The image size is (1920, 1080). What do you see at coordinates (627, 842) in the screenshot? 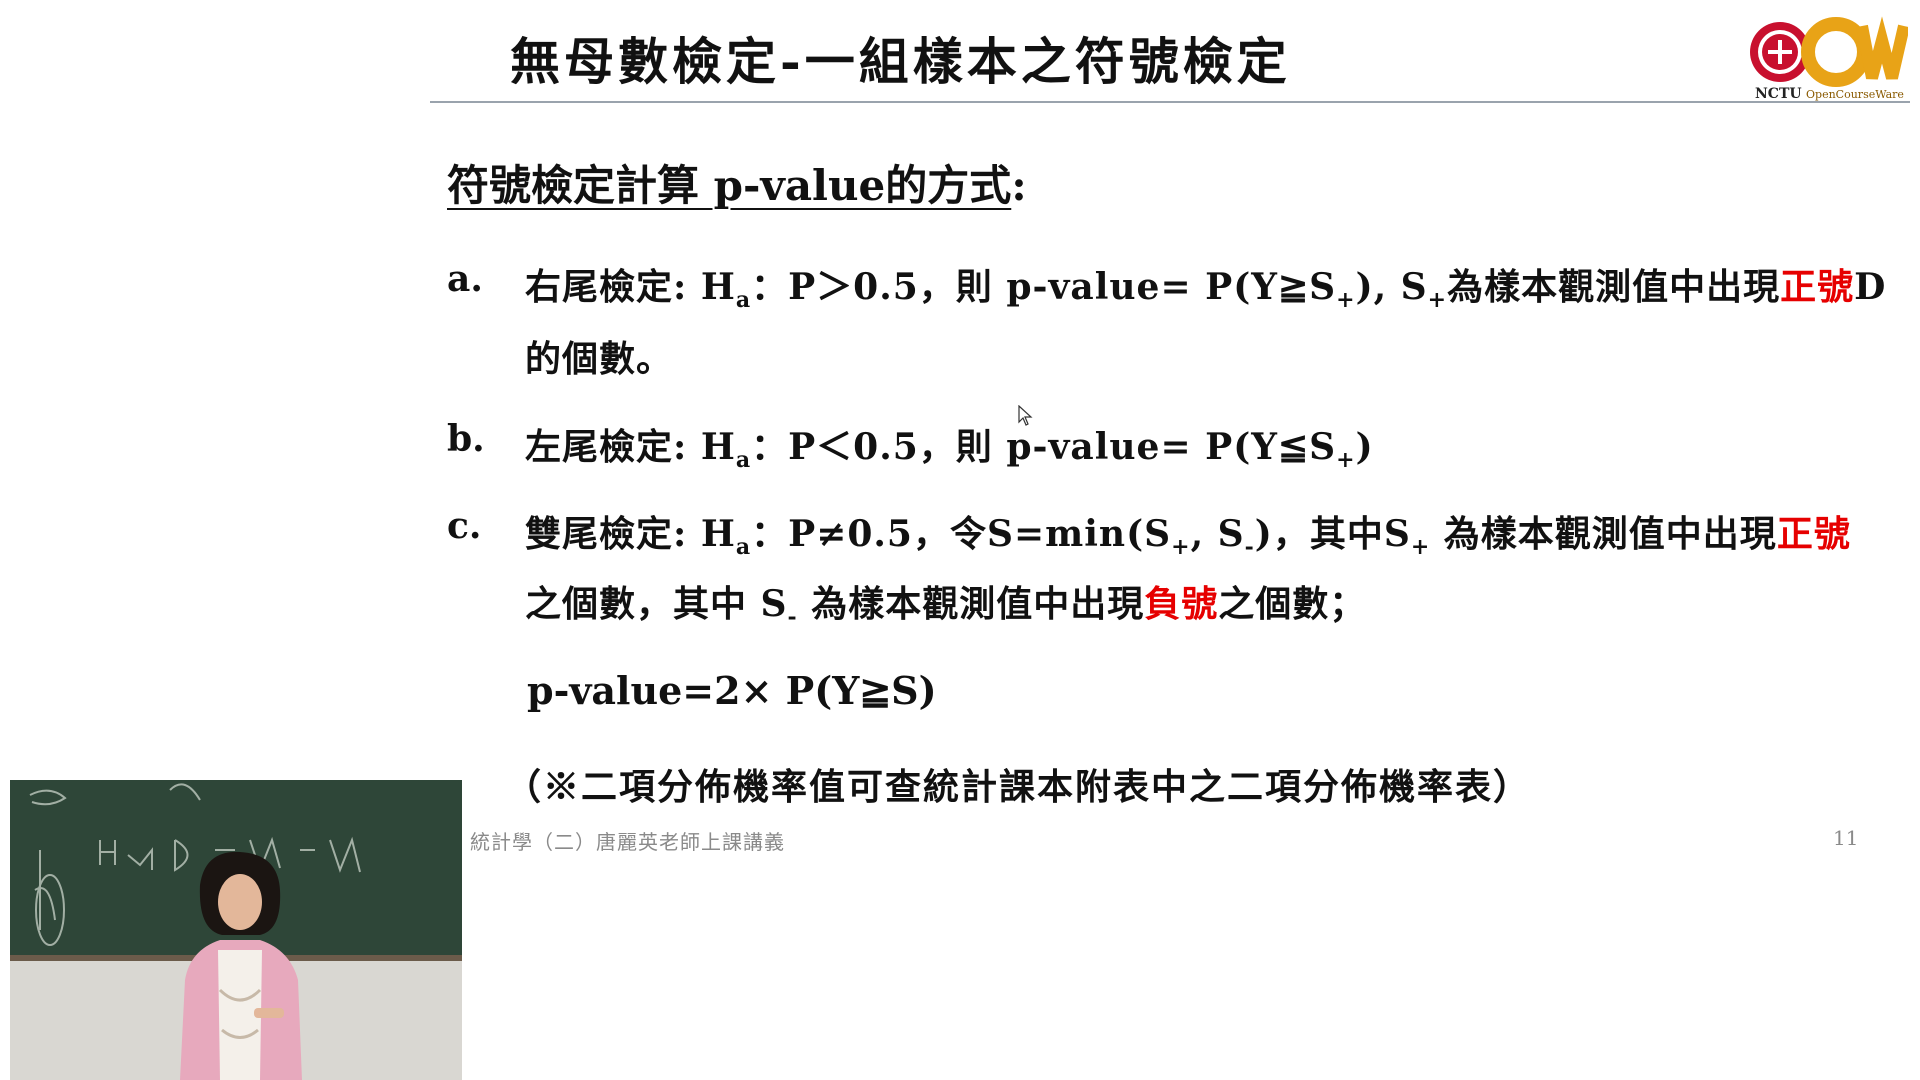
I see `slide-footer: 統計學（二）唐麗英老師上課講義` at bounding box center [627, 842].